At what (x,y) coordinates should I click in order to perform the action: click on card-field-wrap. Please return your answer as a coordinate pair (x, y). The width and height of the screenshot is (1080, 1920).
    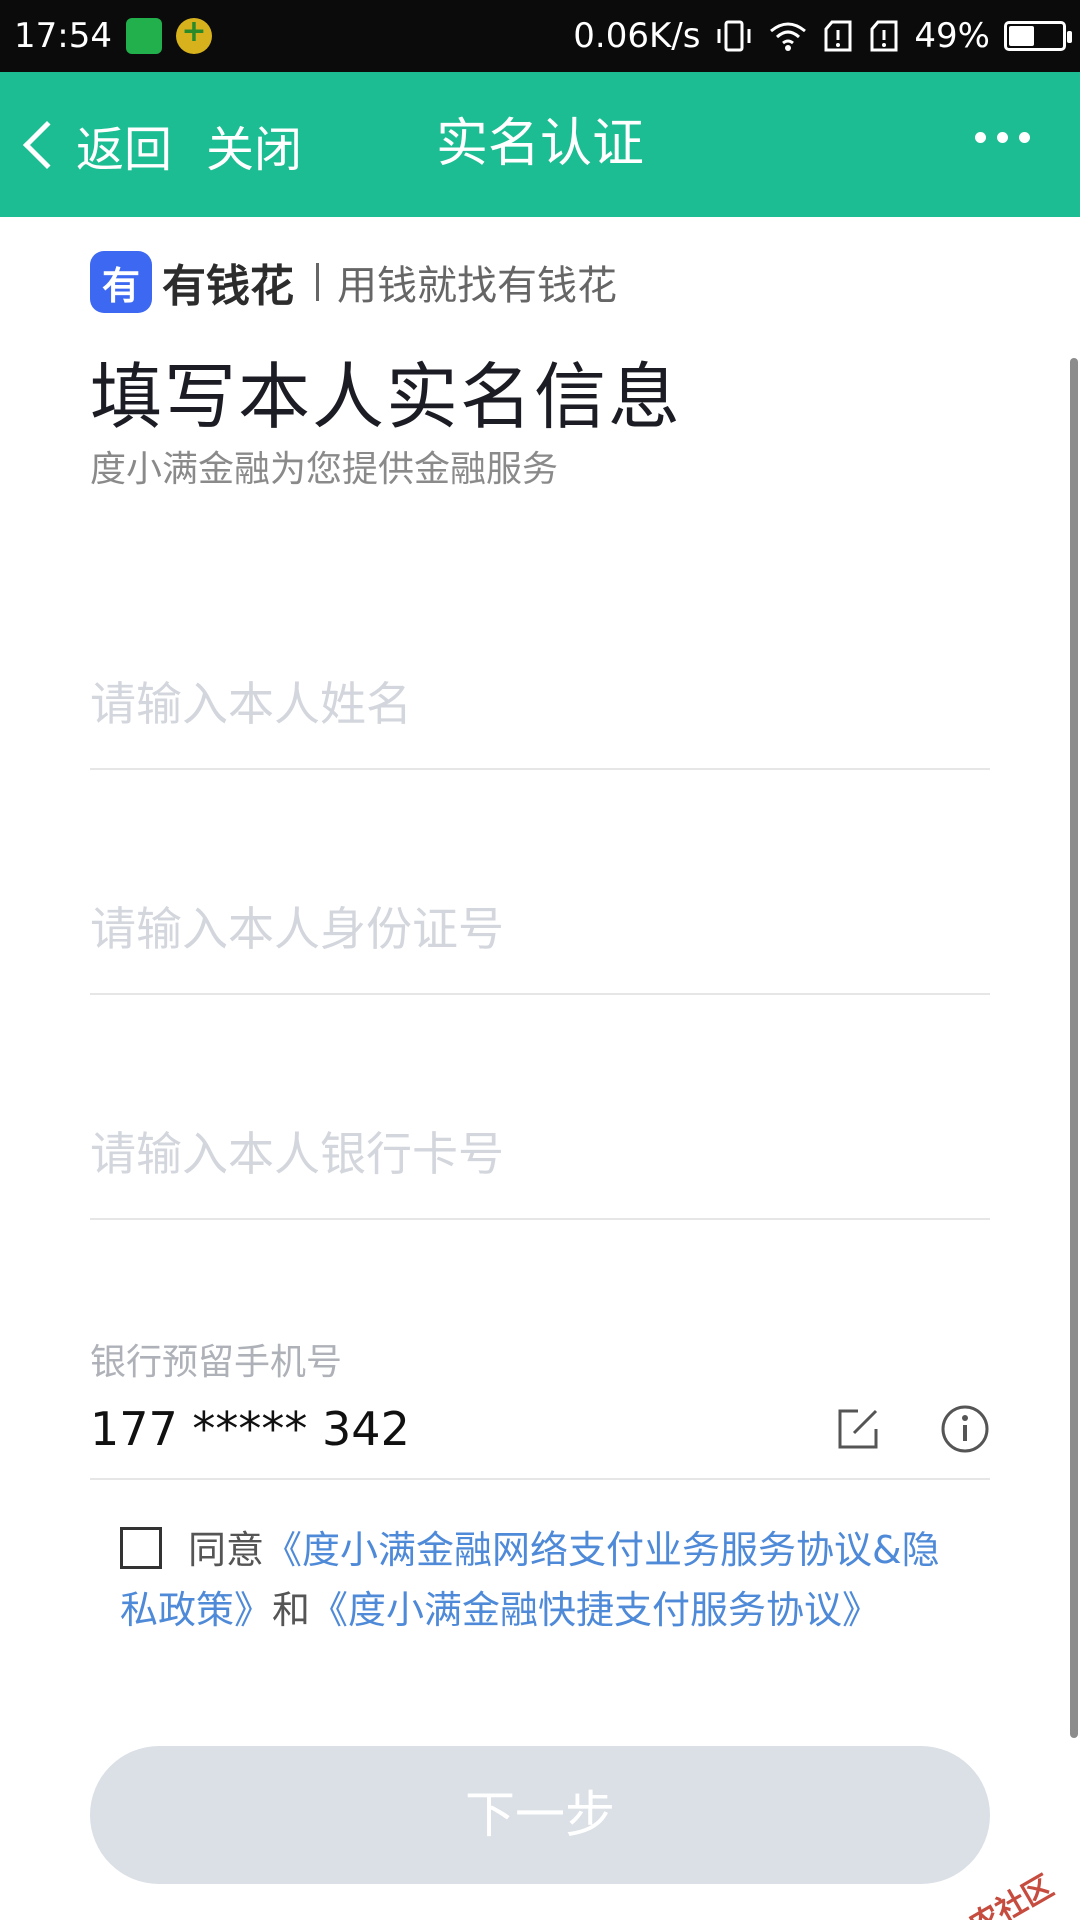
    Looking at the image, I should click on (540, 1155).